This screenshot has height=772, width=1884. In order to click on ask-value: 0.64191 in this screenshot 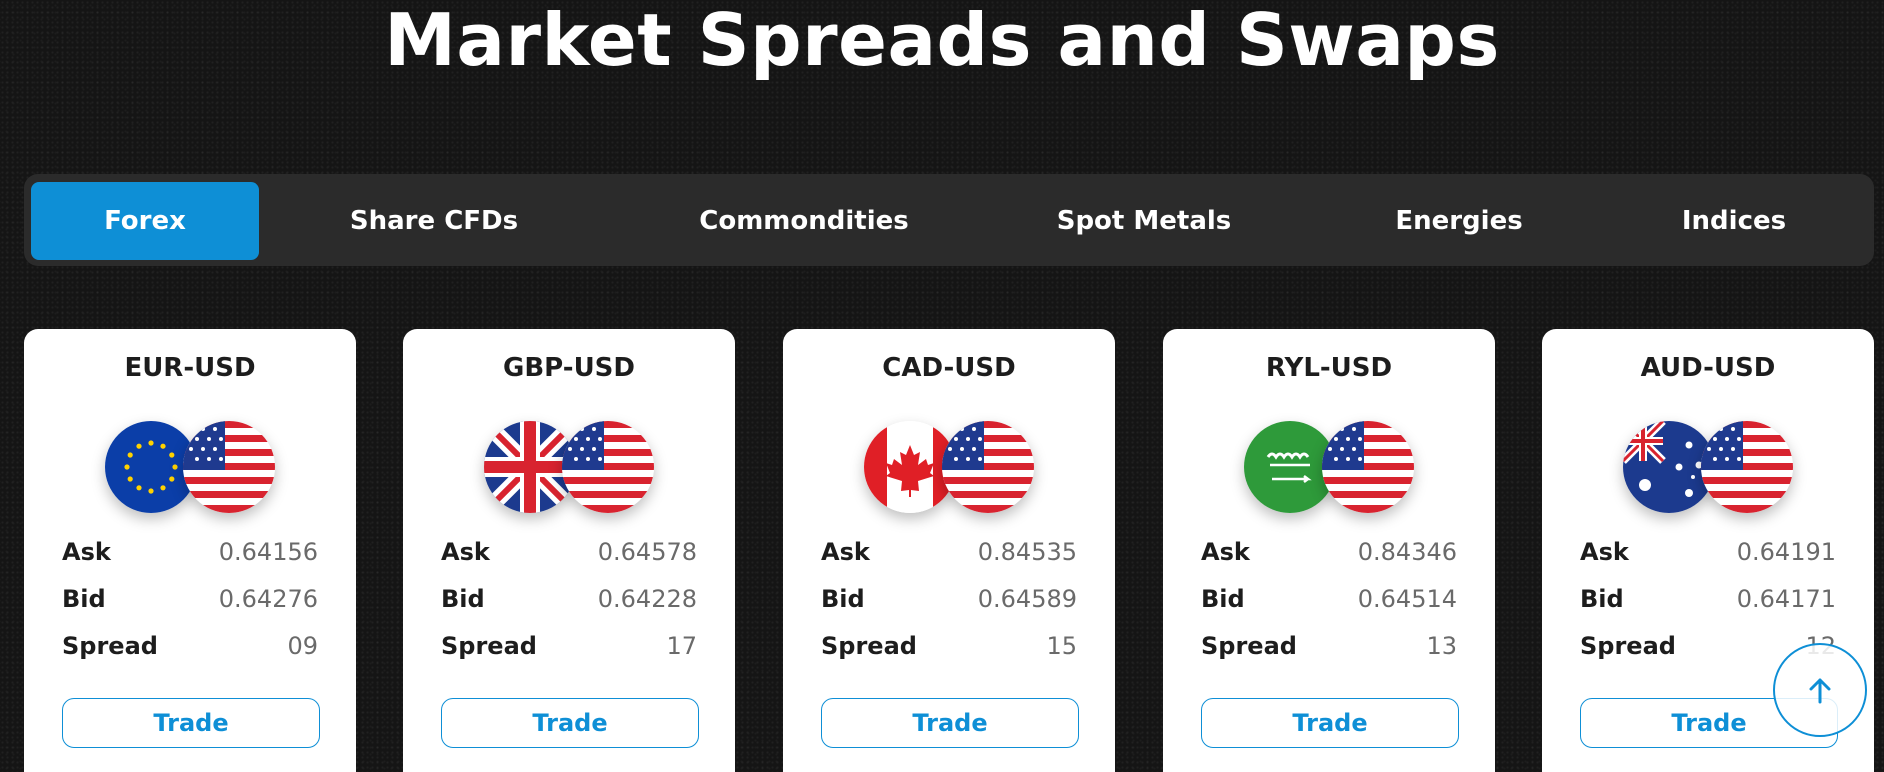, I will do `click(1786, 552)`.